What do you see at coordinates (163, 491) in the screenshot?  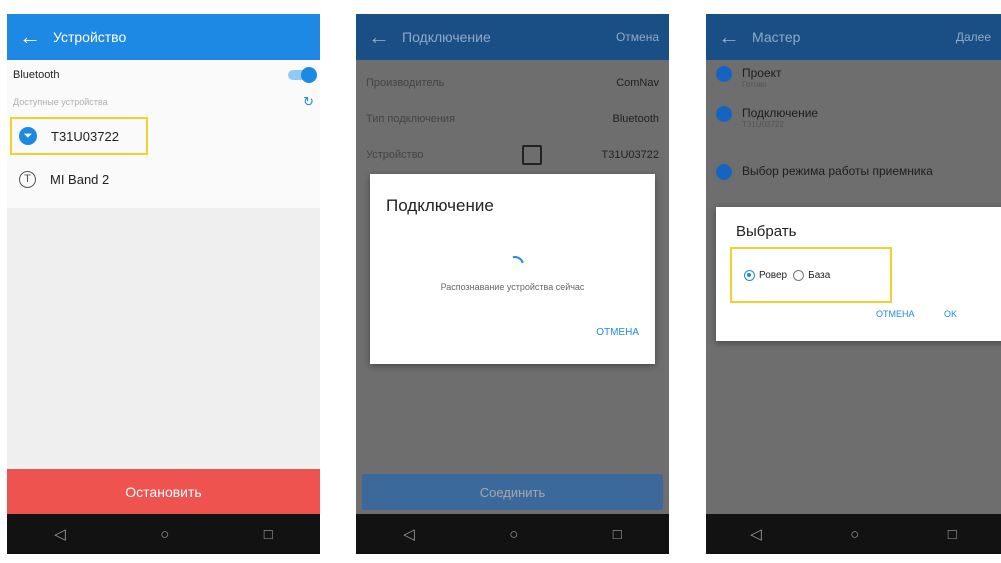 I see `stop-button: Остановить` at bounding box center [163, 491].